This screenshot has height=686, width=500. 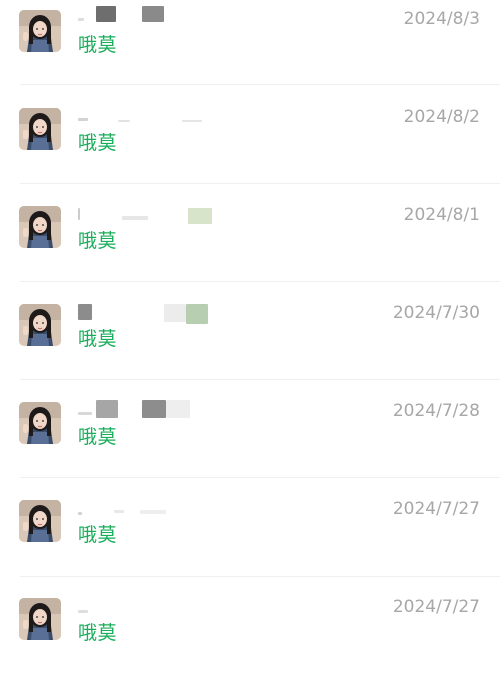 I want to click on date-label: 2024/8/2, so click(x=441, y=117).